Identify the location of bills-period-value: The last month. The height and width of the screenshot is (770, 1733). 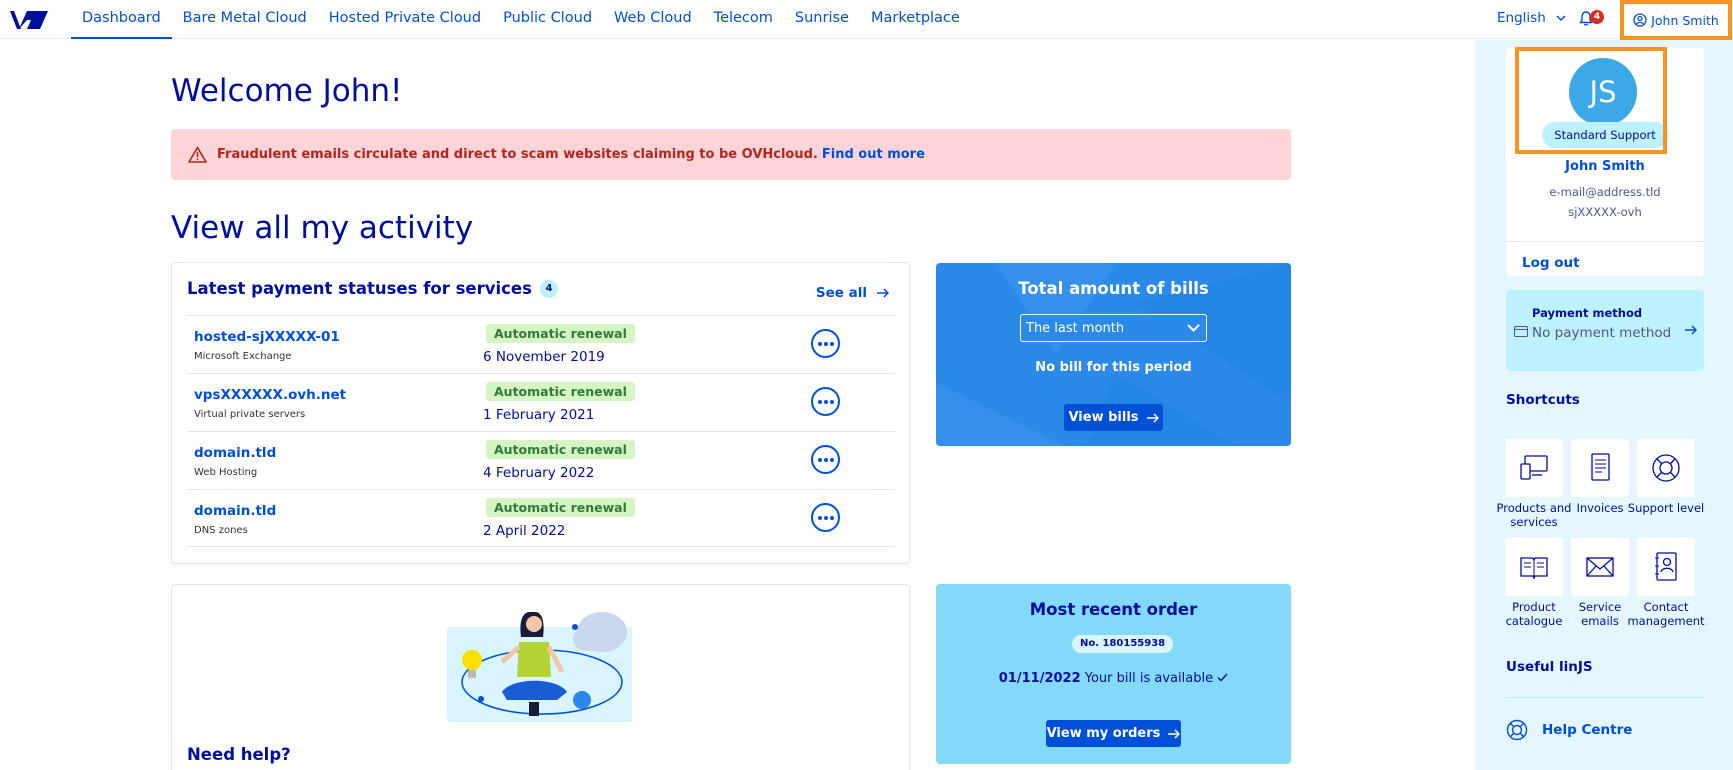
(1075, 328).